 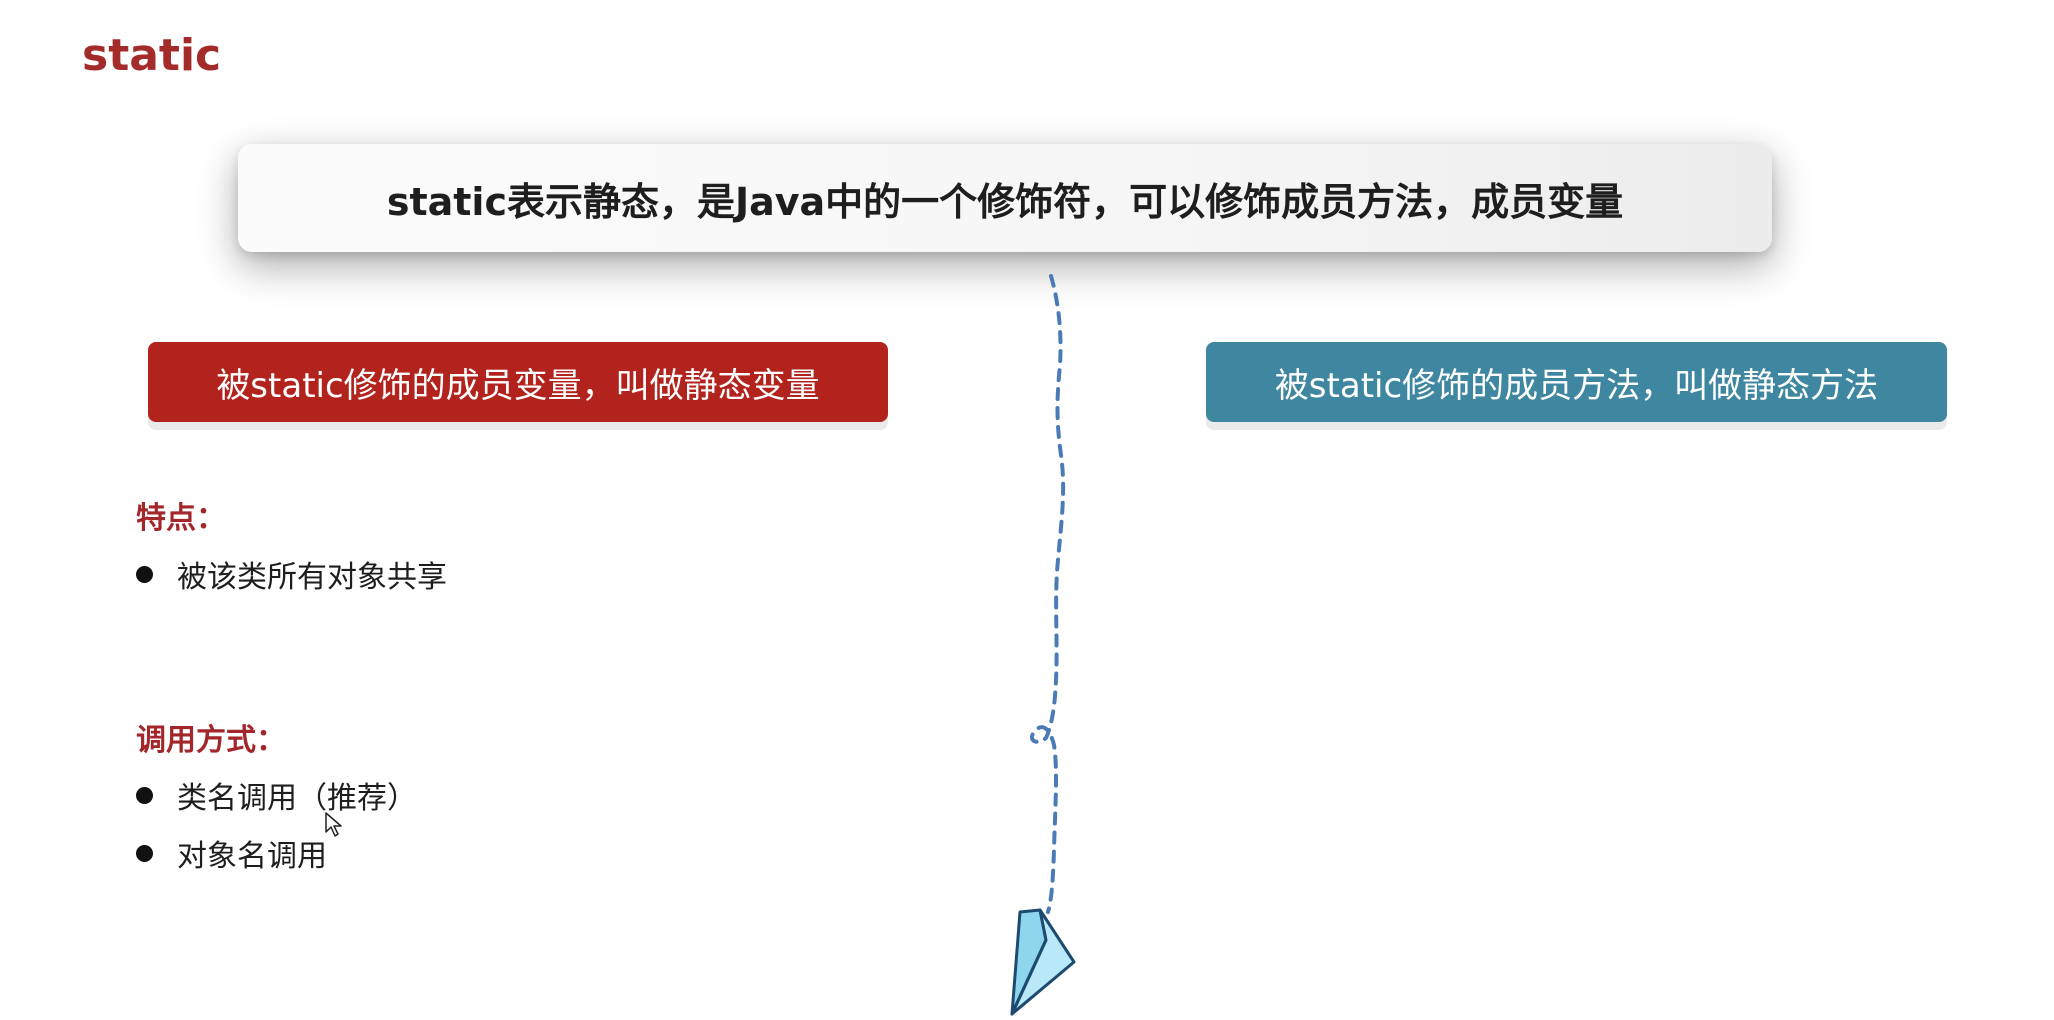 What do you see at coordinates (1043, 962) in the screenshot?
I see `paper-plane-icon` at bounding box center [1043, 962].